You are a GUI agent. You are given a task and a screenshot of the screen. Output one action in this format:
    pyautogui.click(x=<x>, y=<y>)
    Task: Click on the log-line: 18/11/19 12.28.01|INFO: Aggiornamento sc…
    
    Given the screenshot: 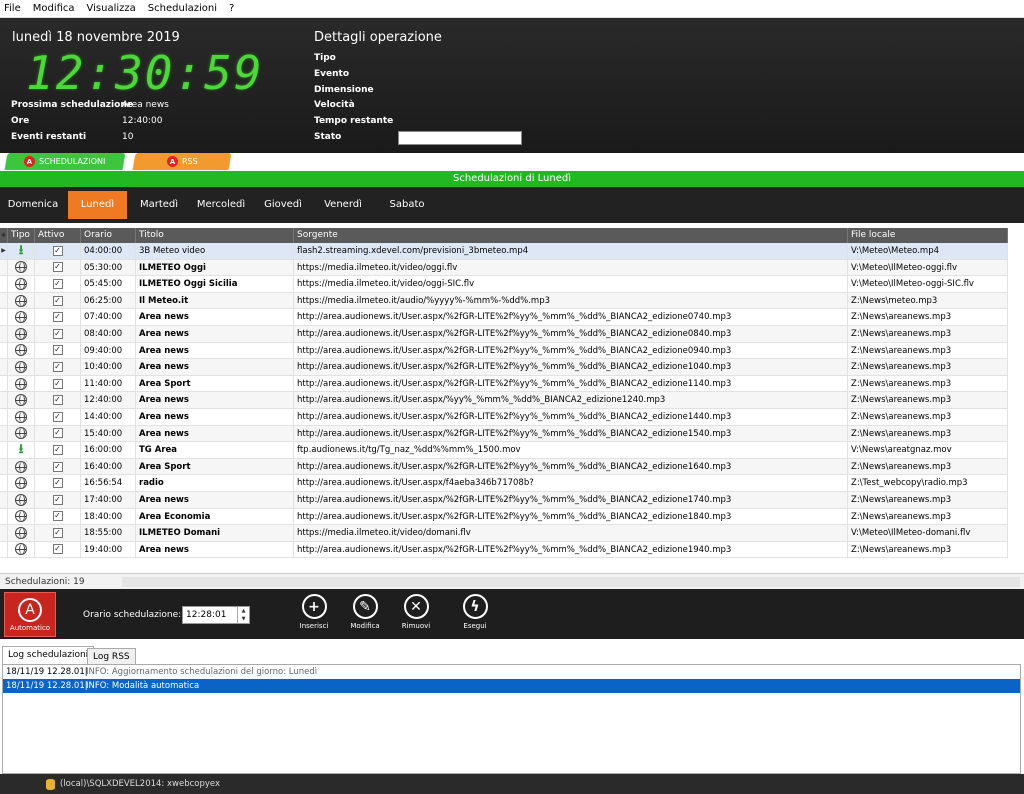 What is the action you would take?
    pyautogui.click(x=511, y=672)
    